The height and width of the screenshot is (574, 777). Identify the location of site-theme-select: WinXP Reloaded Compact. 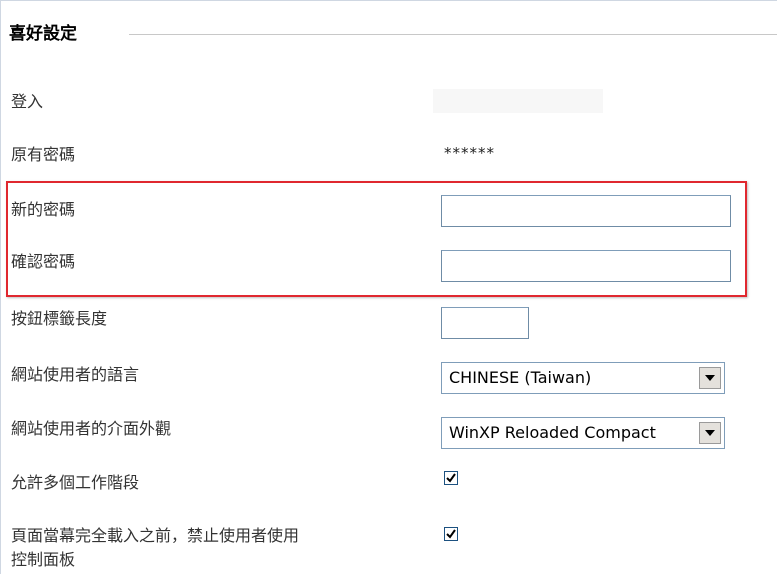
(583, 433).